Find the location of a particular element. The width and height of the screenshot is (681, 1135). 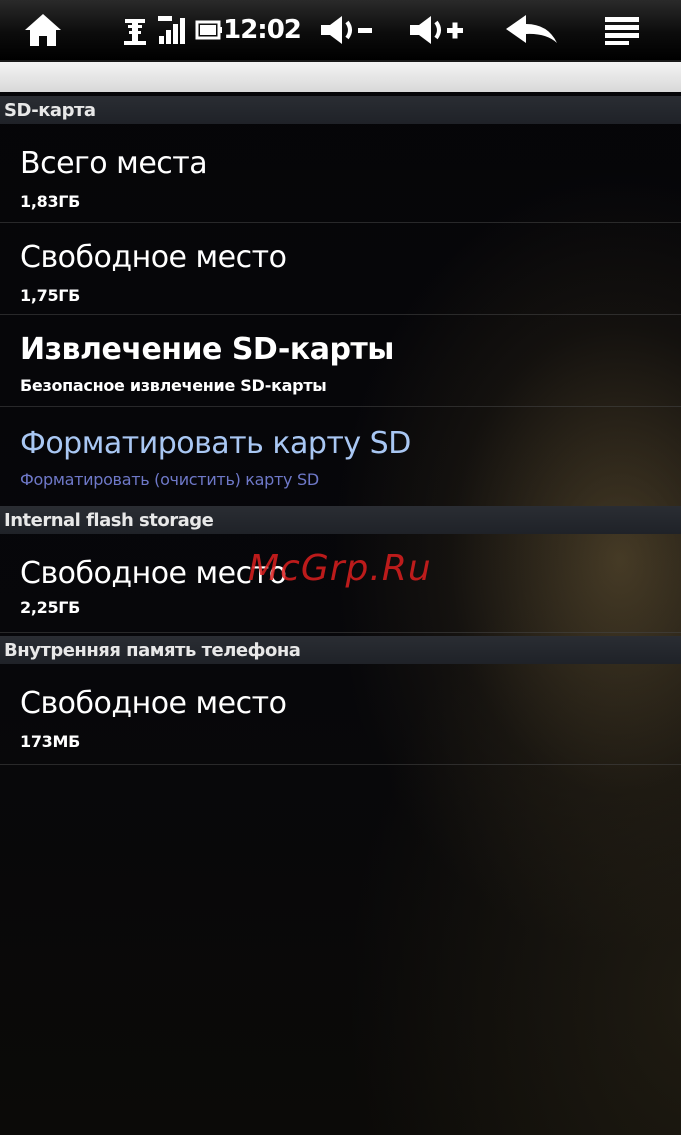

section-header-label: Внутренняя память телефона is located at coordinates (152, 650).